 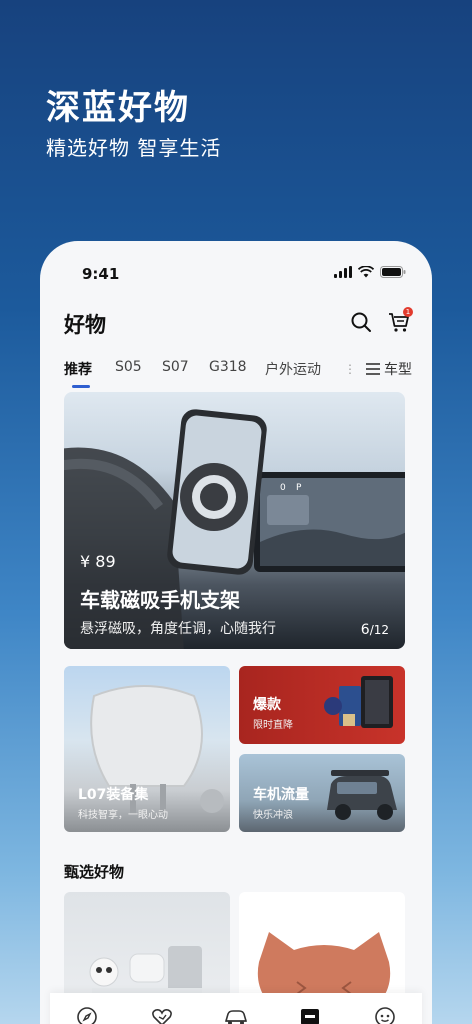 What do you see at coordinates (161, 1016) in the screenshot?
I see `heart-hand-icon` at bounding box center [161, 1016].